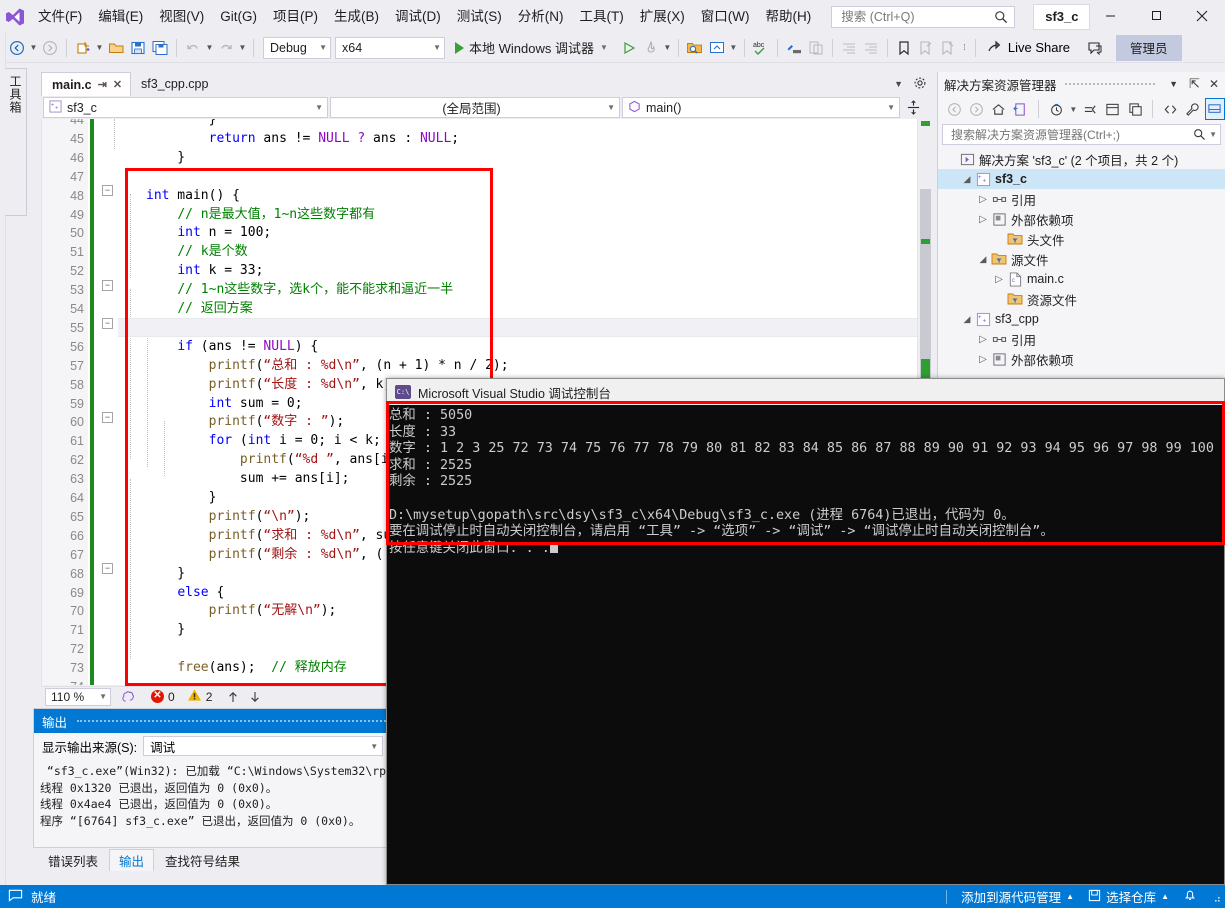 This screenshot has height=908, width=1225. What do you see at coordinates (926, 48) in the screenshot?
I see `previous-bookmark-icon` at bounding box center [926, 48].